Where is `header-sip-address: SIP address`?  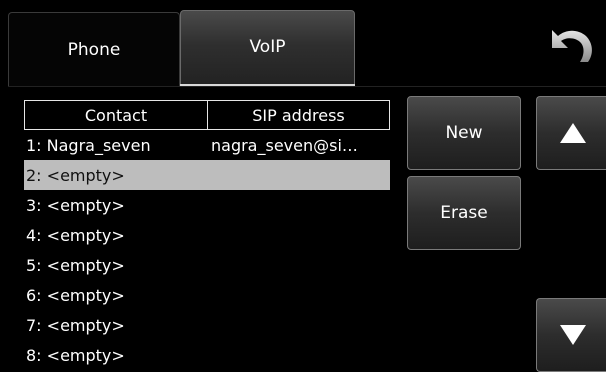
header-sip-address: SIP address is located at coordinates (298, 115).